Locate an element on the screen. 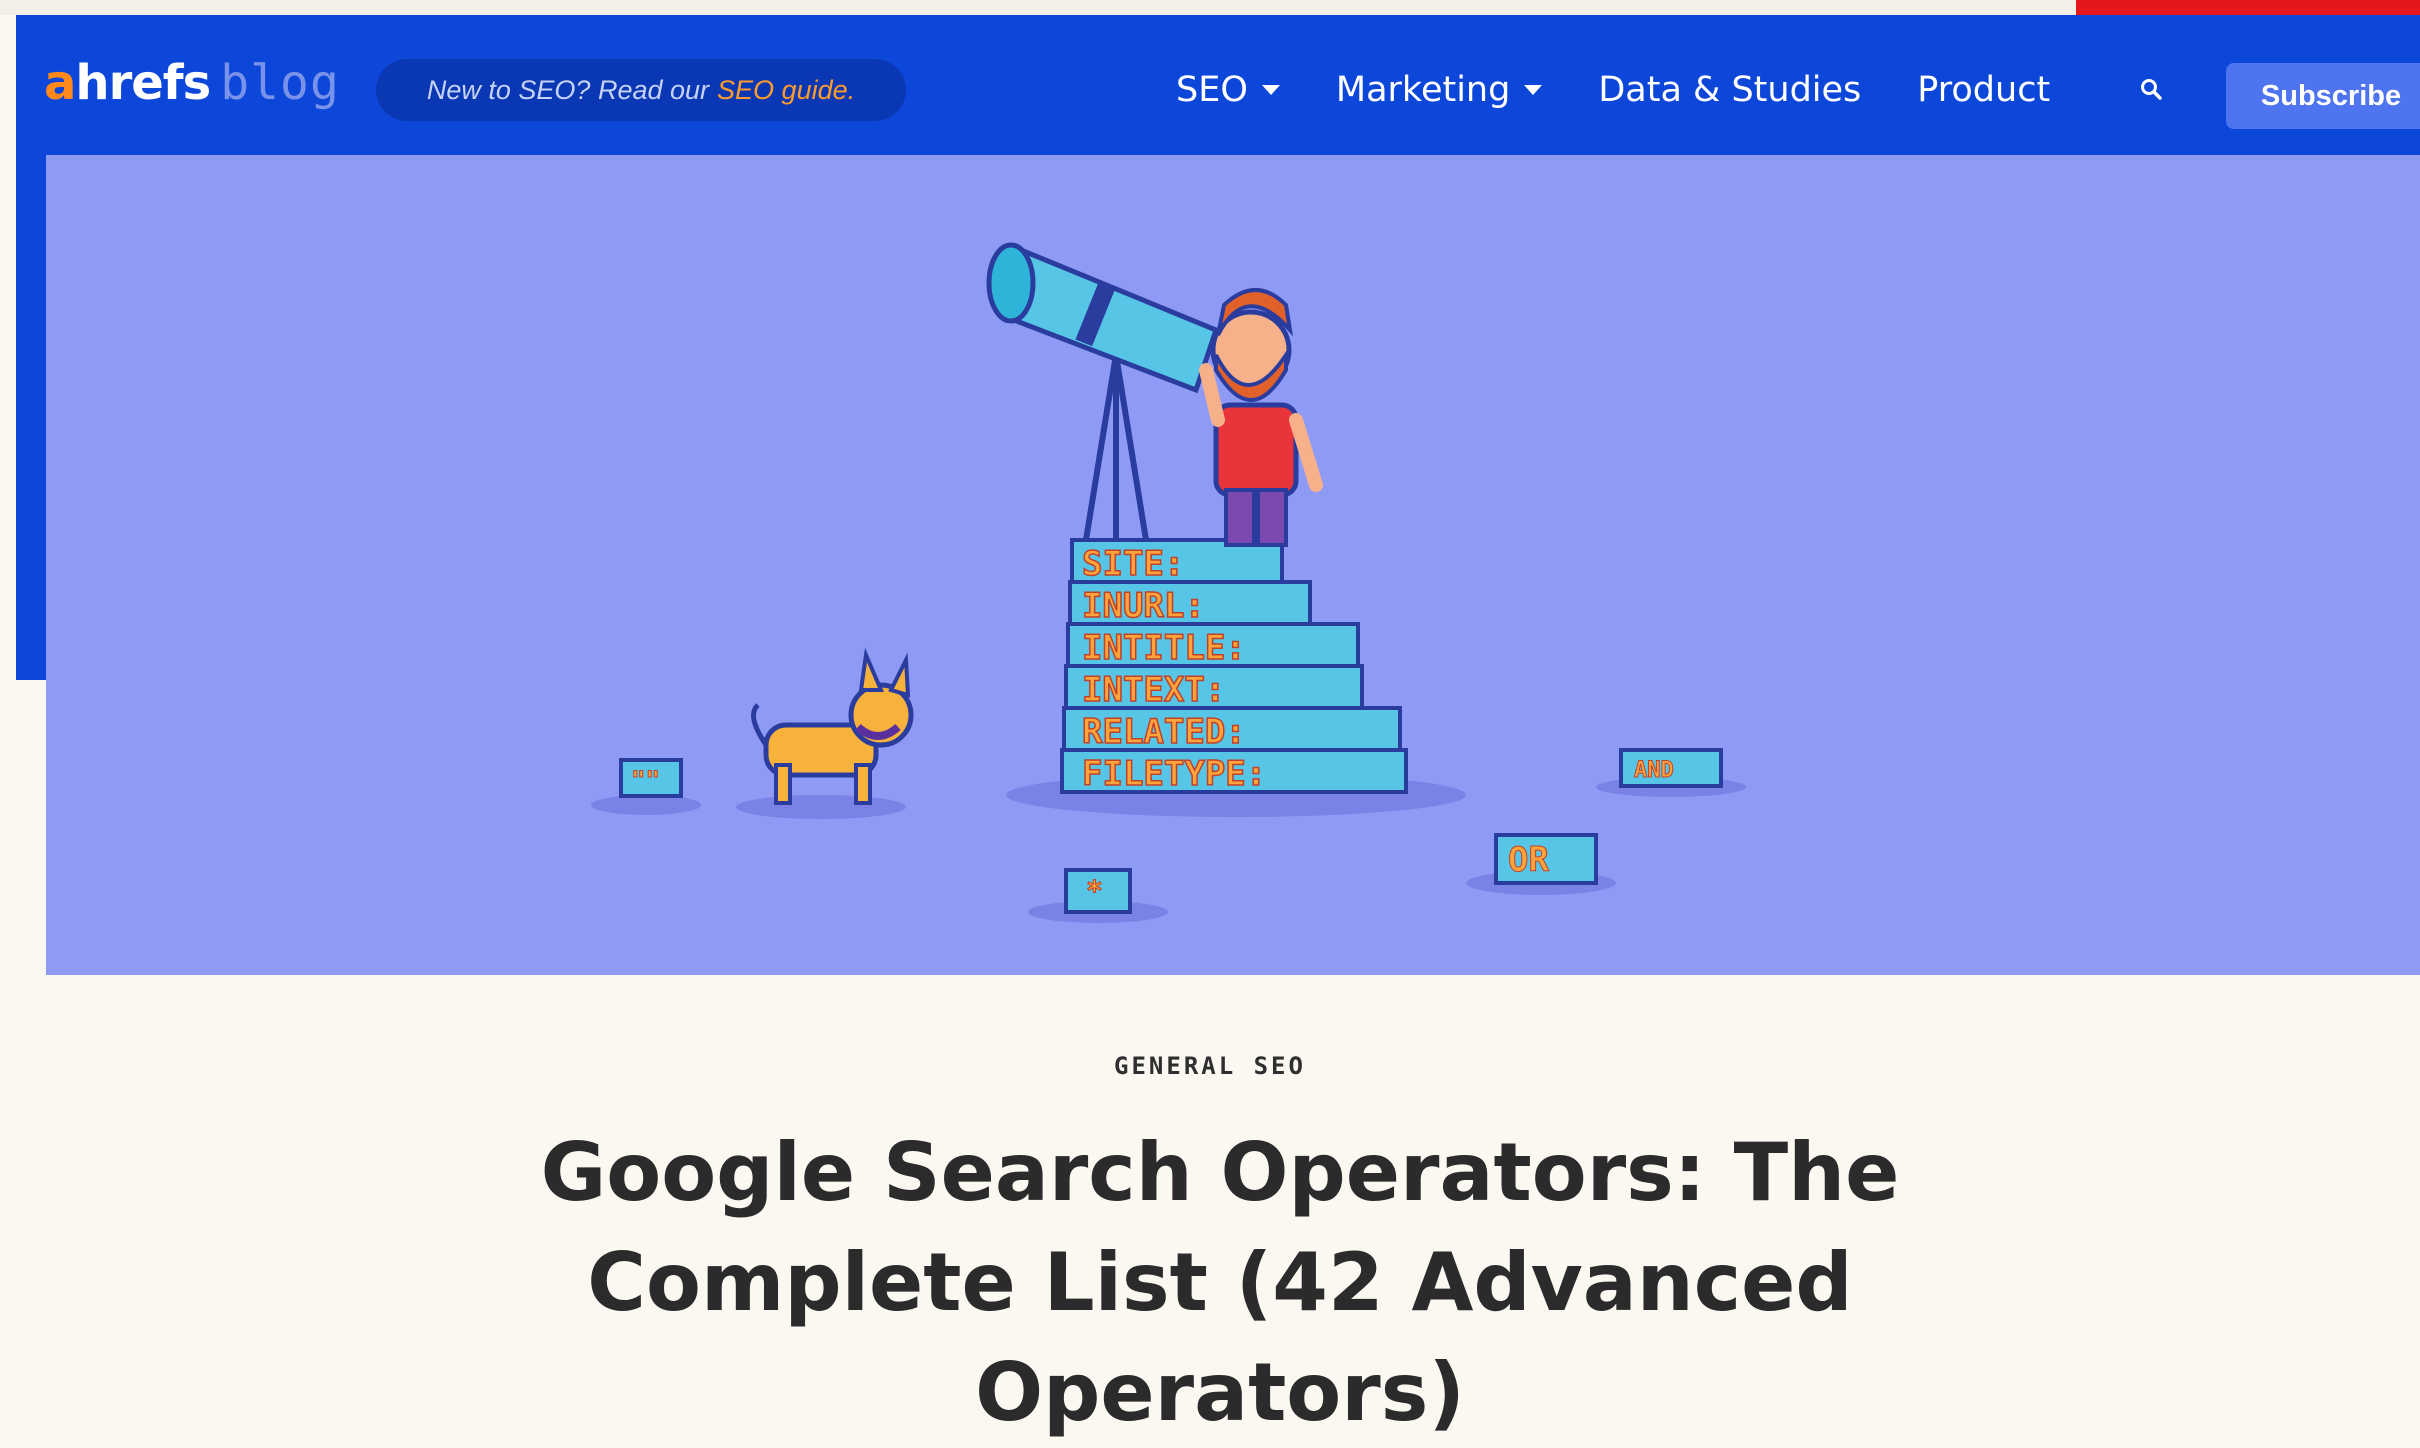 This screenshot has width=2420, height=1448. promo-text: New to SEO? Read our is located at coordinates (568, 89).